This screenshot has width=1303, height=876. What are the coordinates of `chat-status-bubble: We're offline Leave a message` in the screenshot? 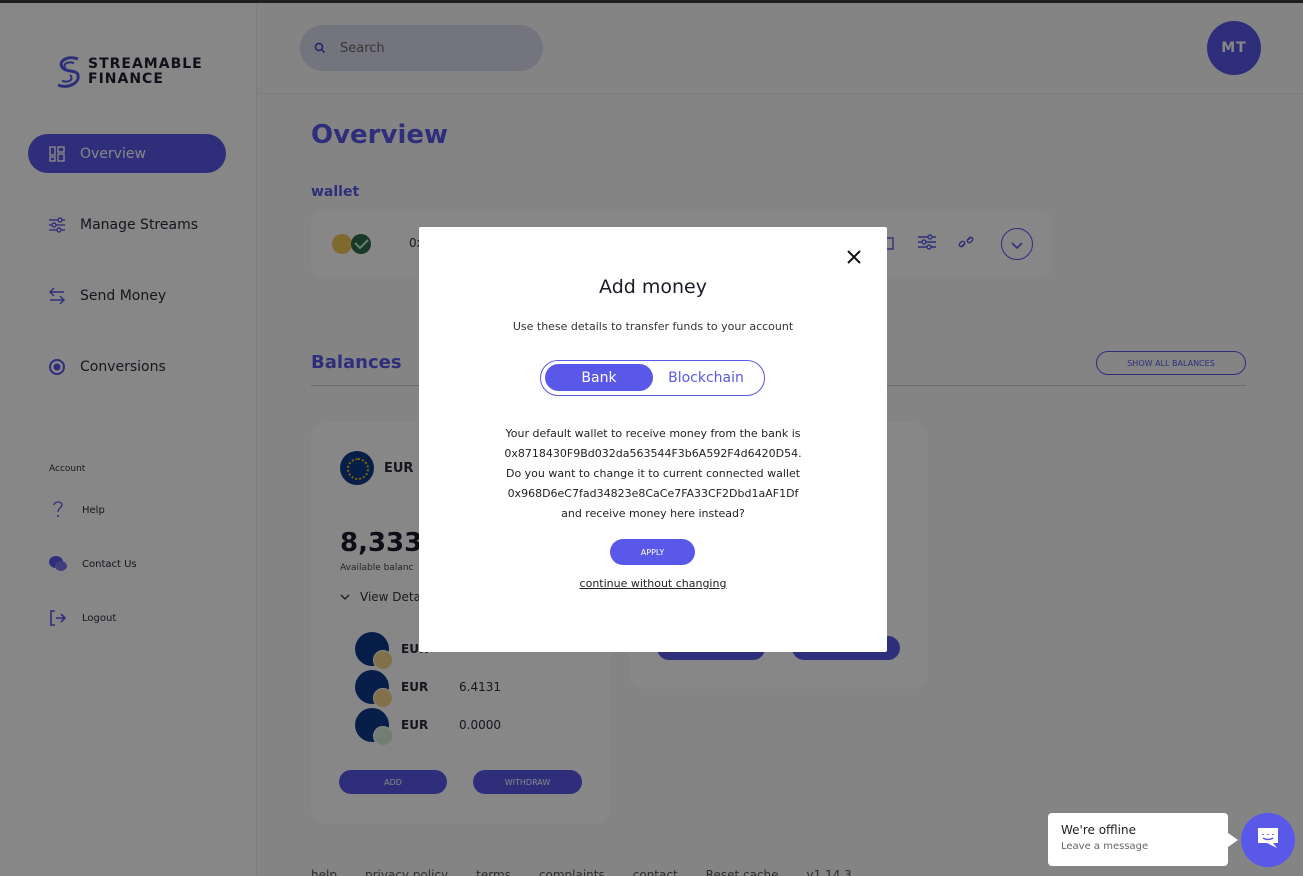 It's located at (1143, 839).